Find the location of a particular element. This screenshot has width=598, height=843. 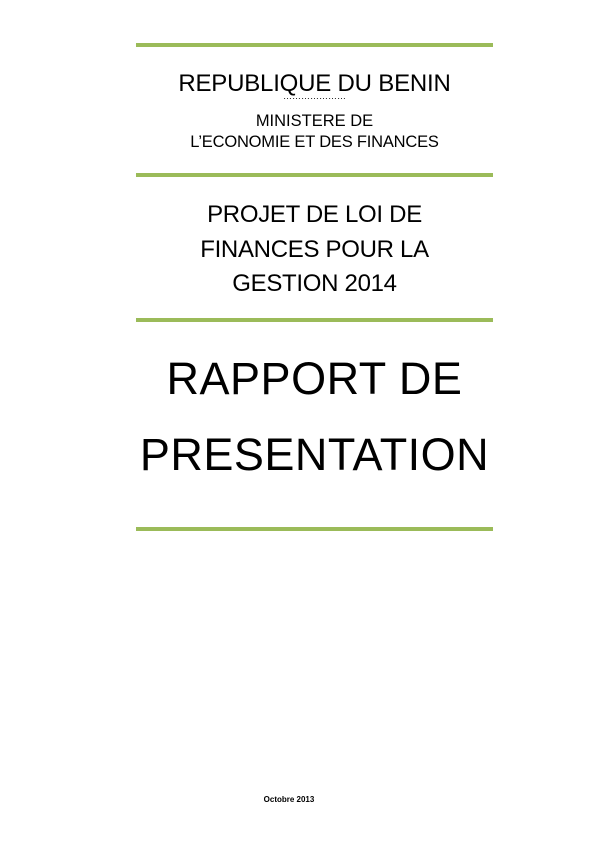

project-title-line-1: PROJET DE LOI DE is located at coordinates (314, 214).